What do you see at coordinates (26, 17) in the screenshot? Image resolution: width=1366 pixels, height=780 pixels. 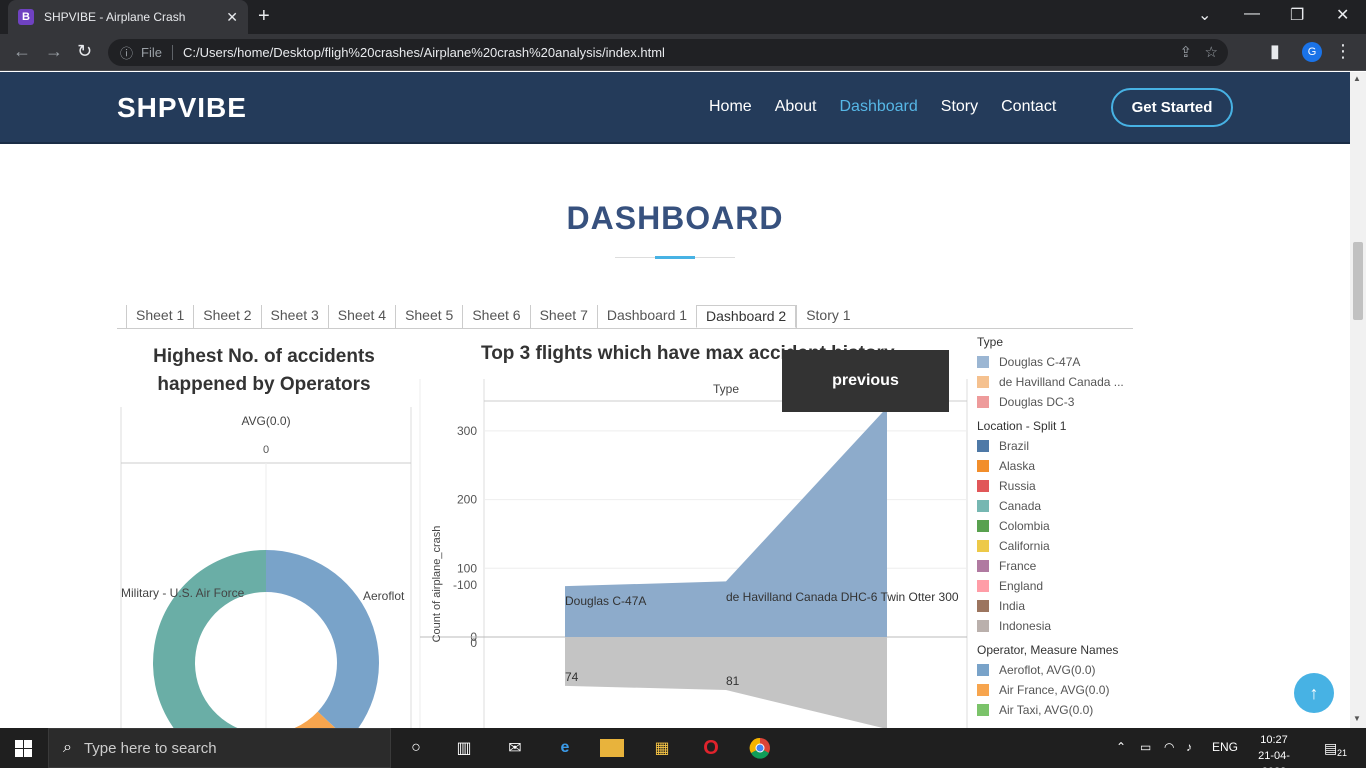 I see `favicon-icon: B` at bounding box center [26, 17].